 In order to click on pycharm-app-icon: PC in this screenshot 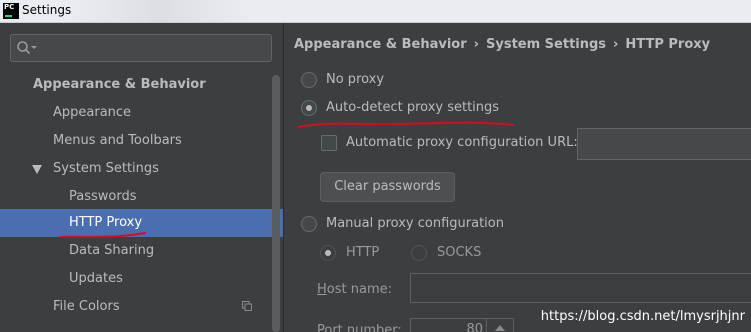, I will do `click(11, 11)`.